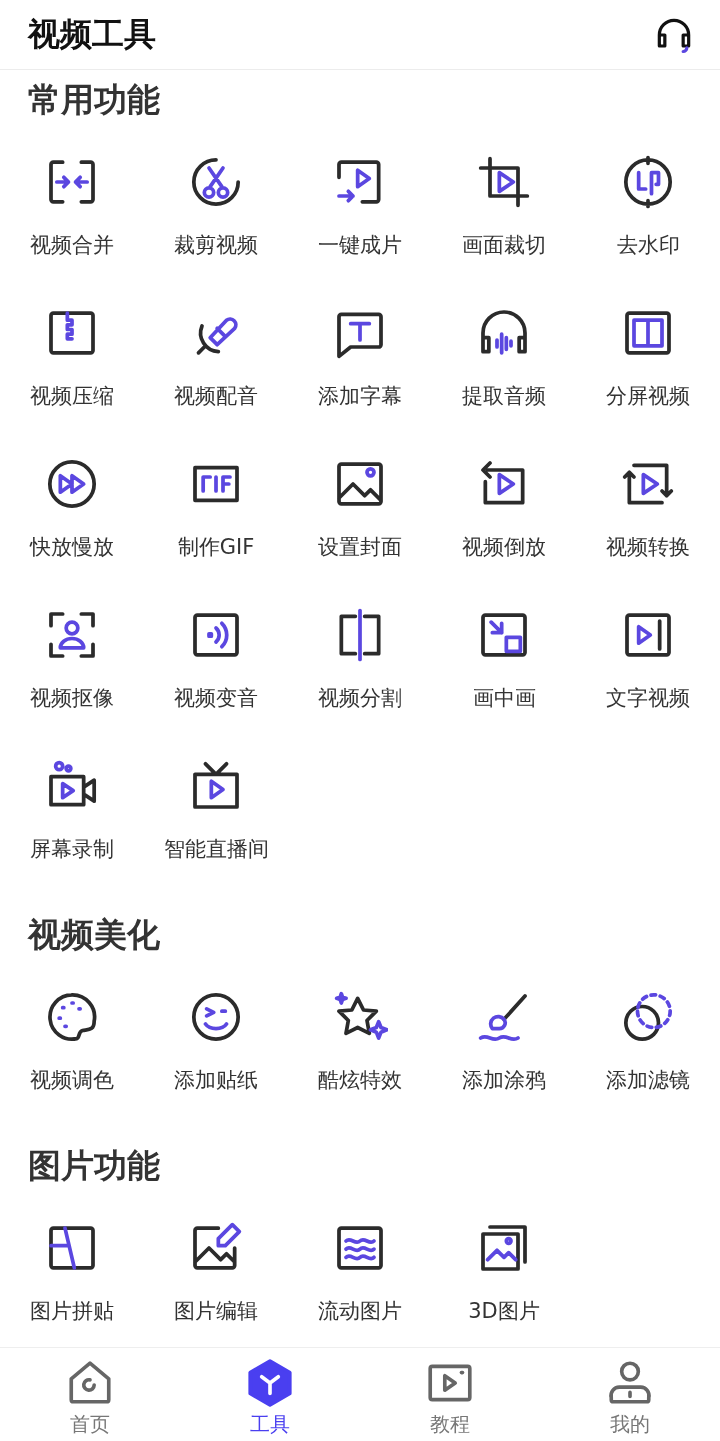 The height and width of the screenshot is (1441, 720). Describe the element at coordinates (216, 205) in the screenshot. I see `tool-button: 裁剪视频` at that location.